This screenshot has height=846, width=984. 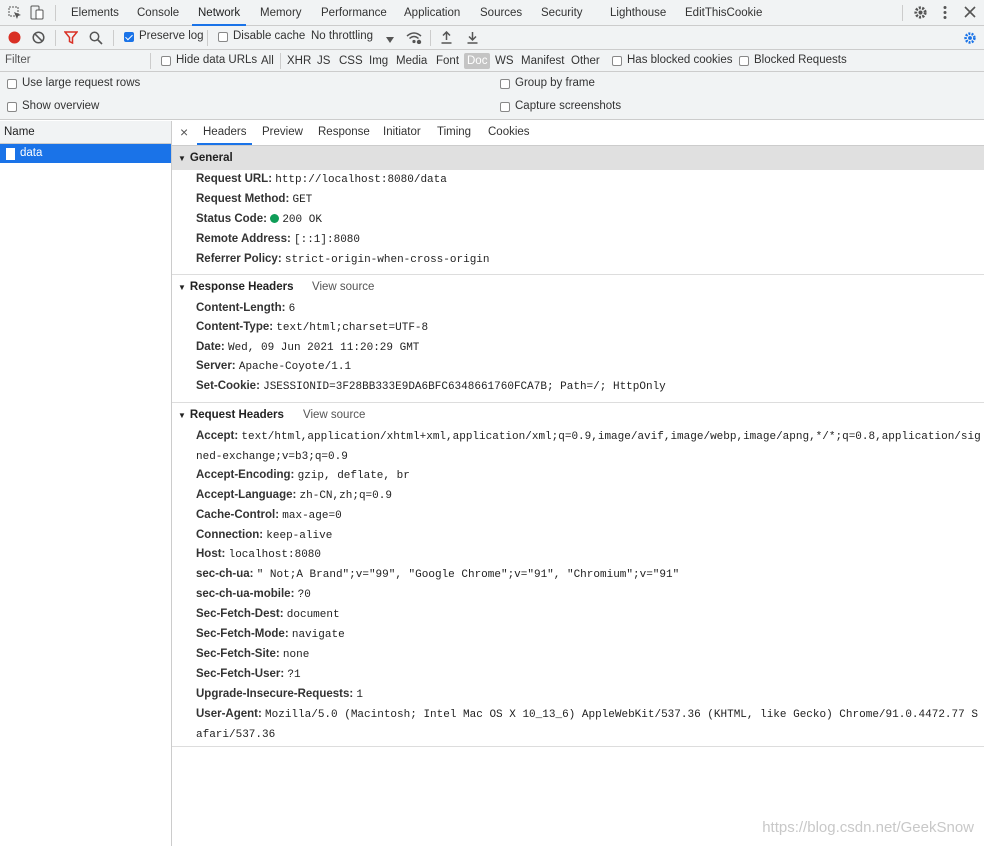 What do you see at coordinates (241, 308) in the screenshot?
I see `header-key: Content-Length:` at bounding box center [241, 308].